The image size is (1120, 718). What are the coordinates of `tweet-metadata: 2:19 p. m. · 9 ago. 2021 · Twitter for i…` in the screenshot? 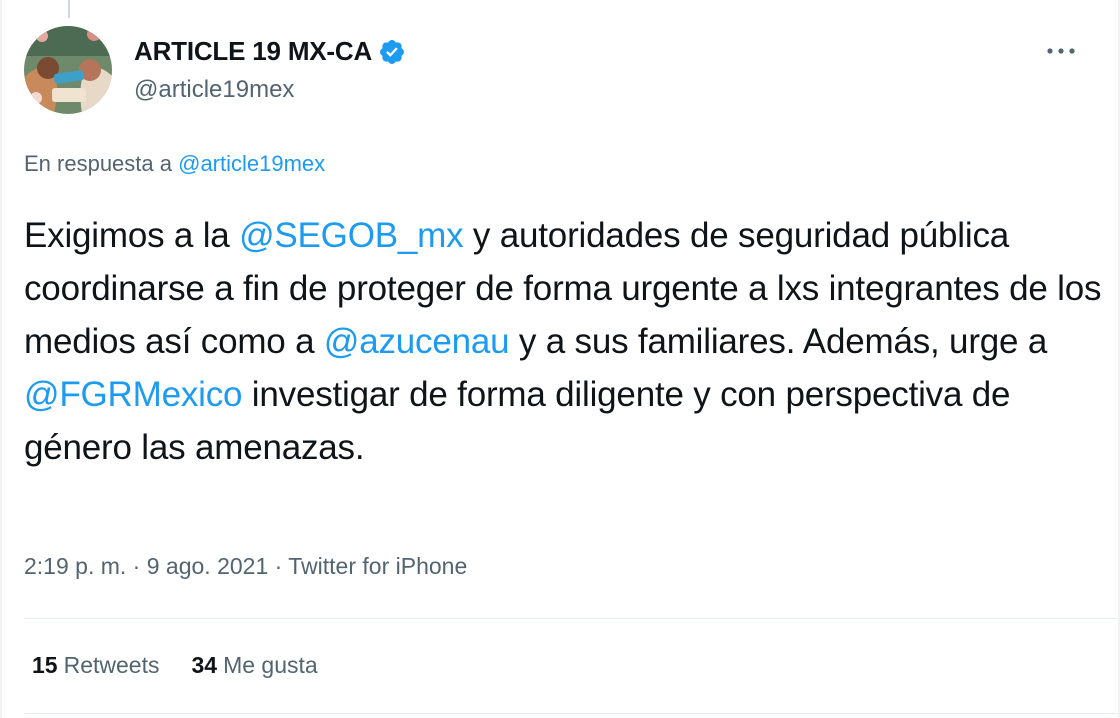 It's located at (245, 566).